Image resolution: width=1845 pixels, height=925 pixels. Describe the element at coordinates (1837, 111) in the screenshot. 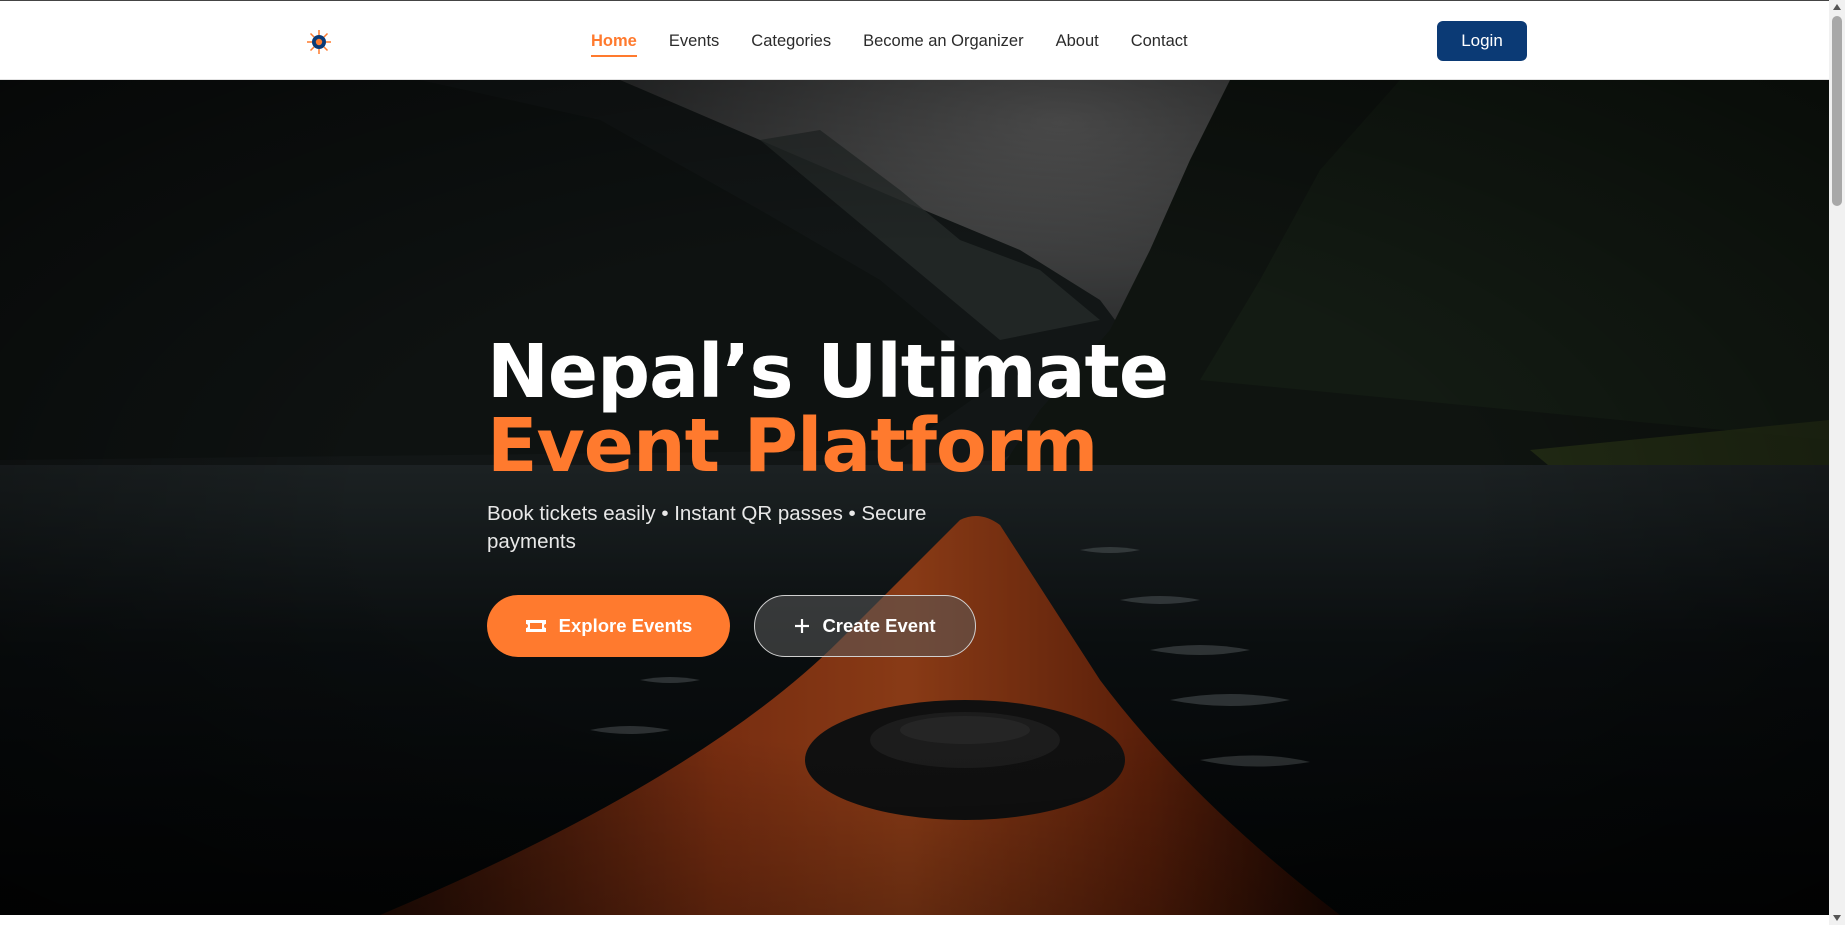

I see `scrollbar-thumb` at that location.